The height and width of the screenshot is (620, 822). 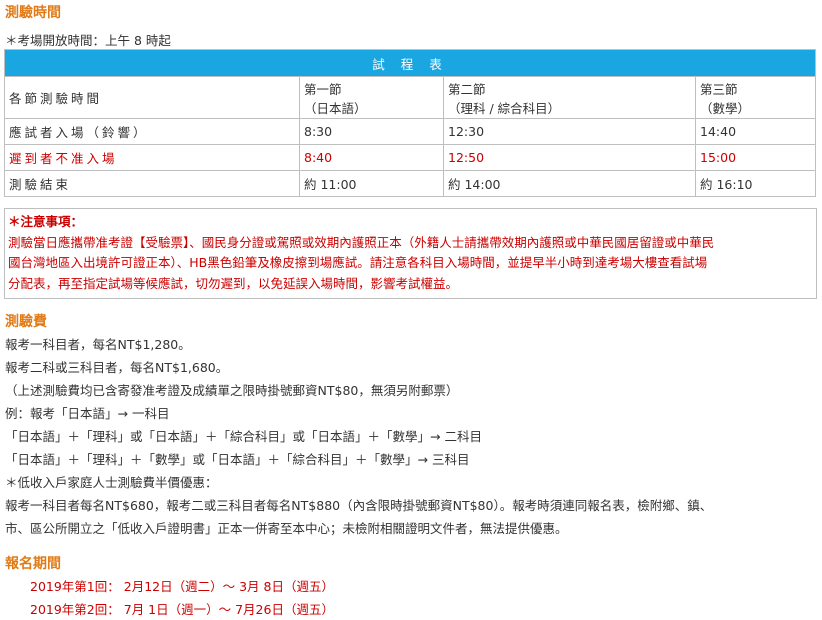 I want to click on registration-session: 2019年第2回： 7月 1日（週一）～ 7月26日（週五）, so click(x=182, y=609).